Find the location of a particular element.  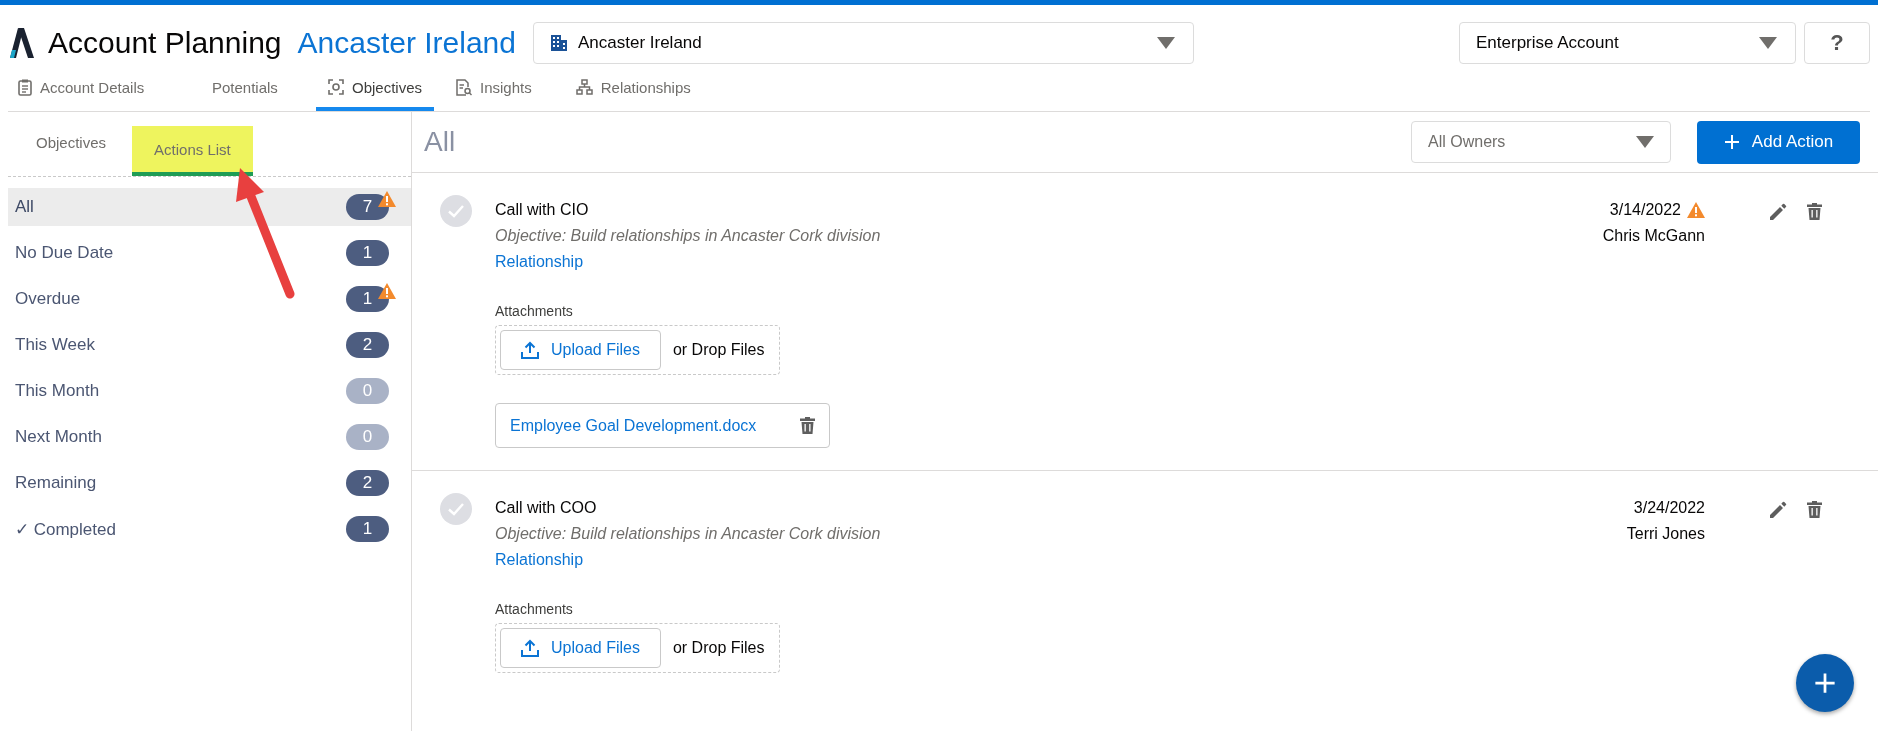

focus-icon is located at coordinates (336, 87).